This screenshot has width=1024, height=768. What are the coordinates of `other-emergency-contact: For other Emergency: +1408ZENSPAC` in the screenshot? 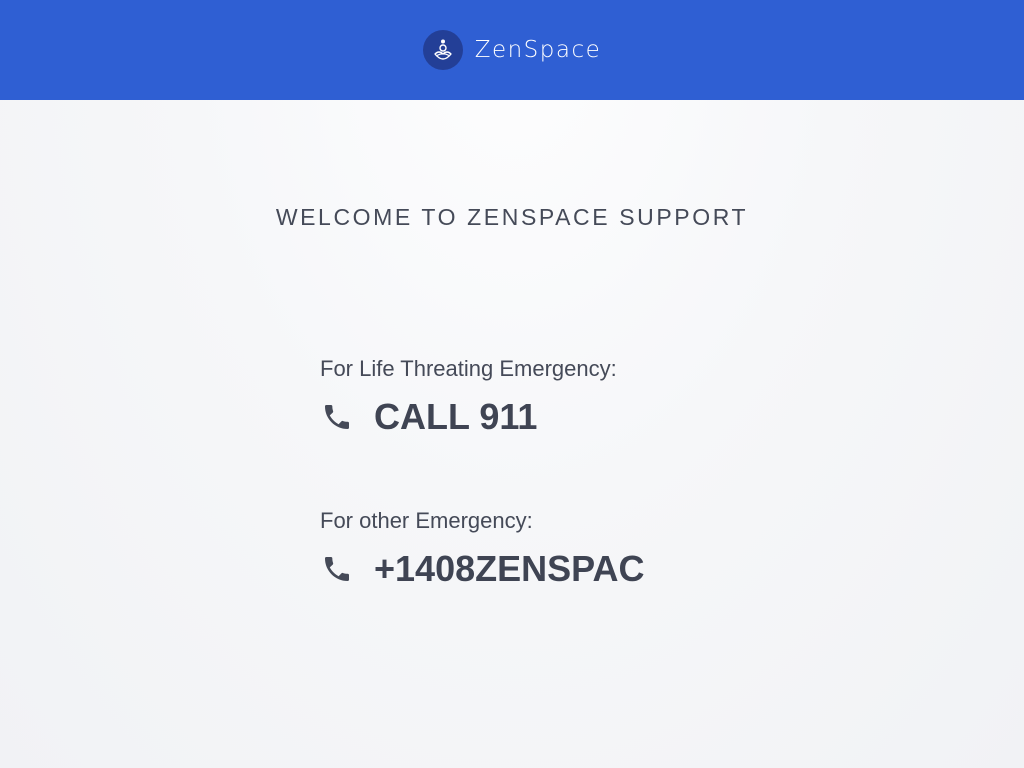 It's located at (482, 548).